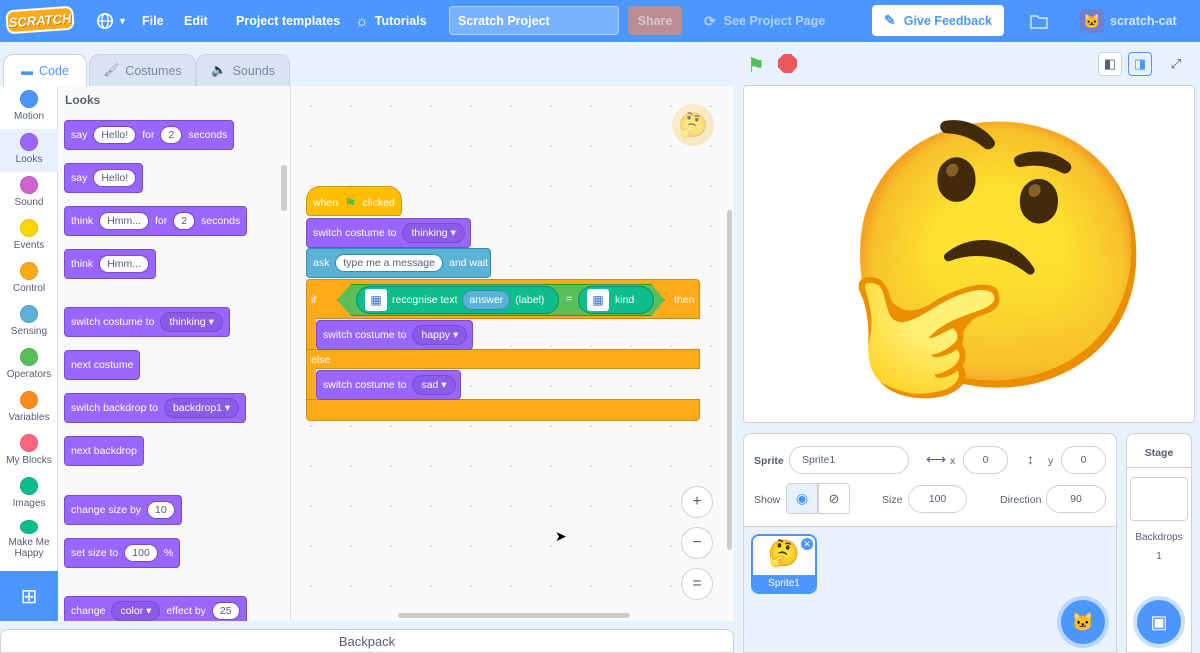  Describe the element at coordinates (849, 460) in the screenshot. I see `sprite-name-input: Sprite1` at that location.